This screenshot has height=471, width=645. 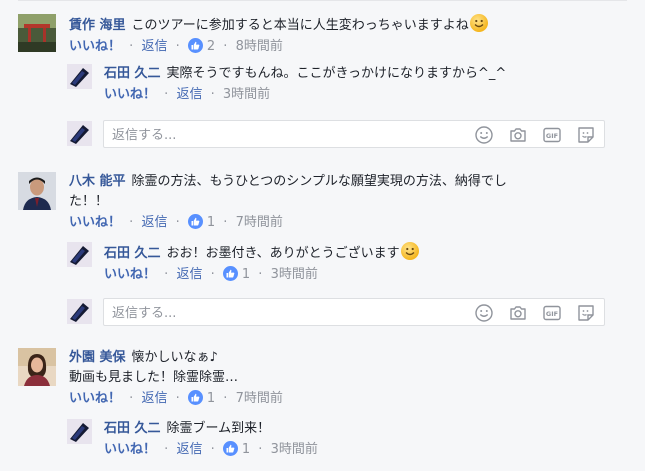 What do you see at coordinates (97, 181) in the screenshot?
I see `comment-author: 八木 能平` at bounding box center [97, 181].